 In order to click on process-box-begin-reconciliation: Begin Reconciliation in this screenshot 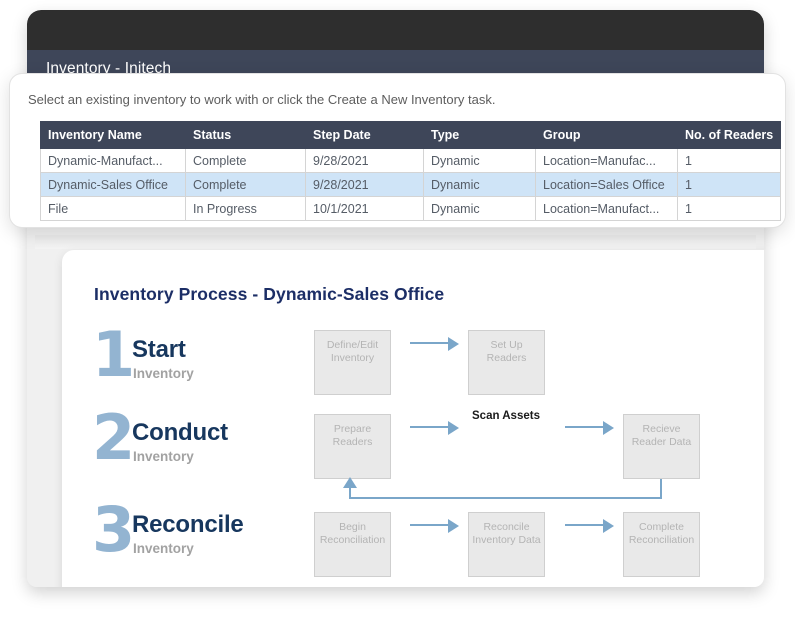, I will do `click(352, 544)`.